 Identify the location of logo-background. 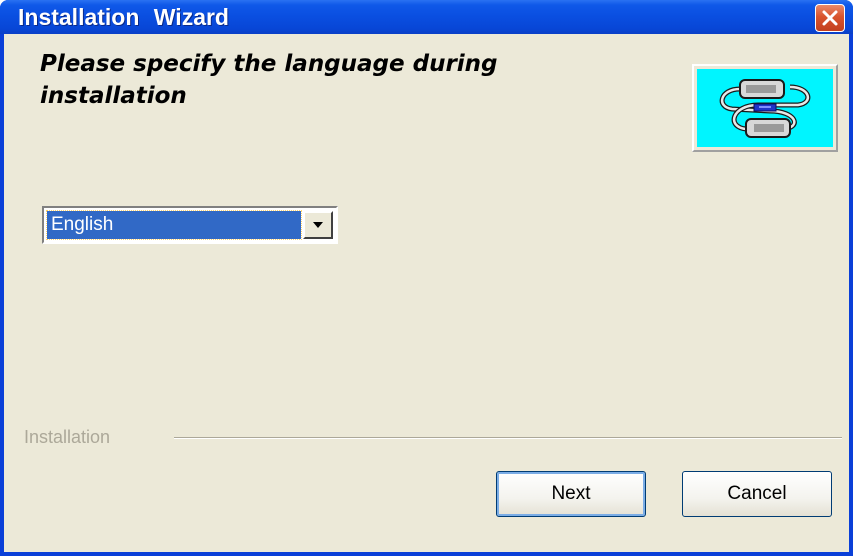
(765, 108).